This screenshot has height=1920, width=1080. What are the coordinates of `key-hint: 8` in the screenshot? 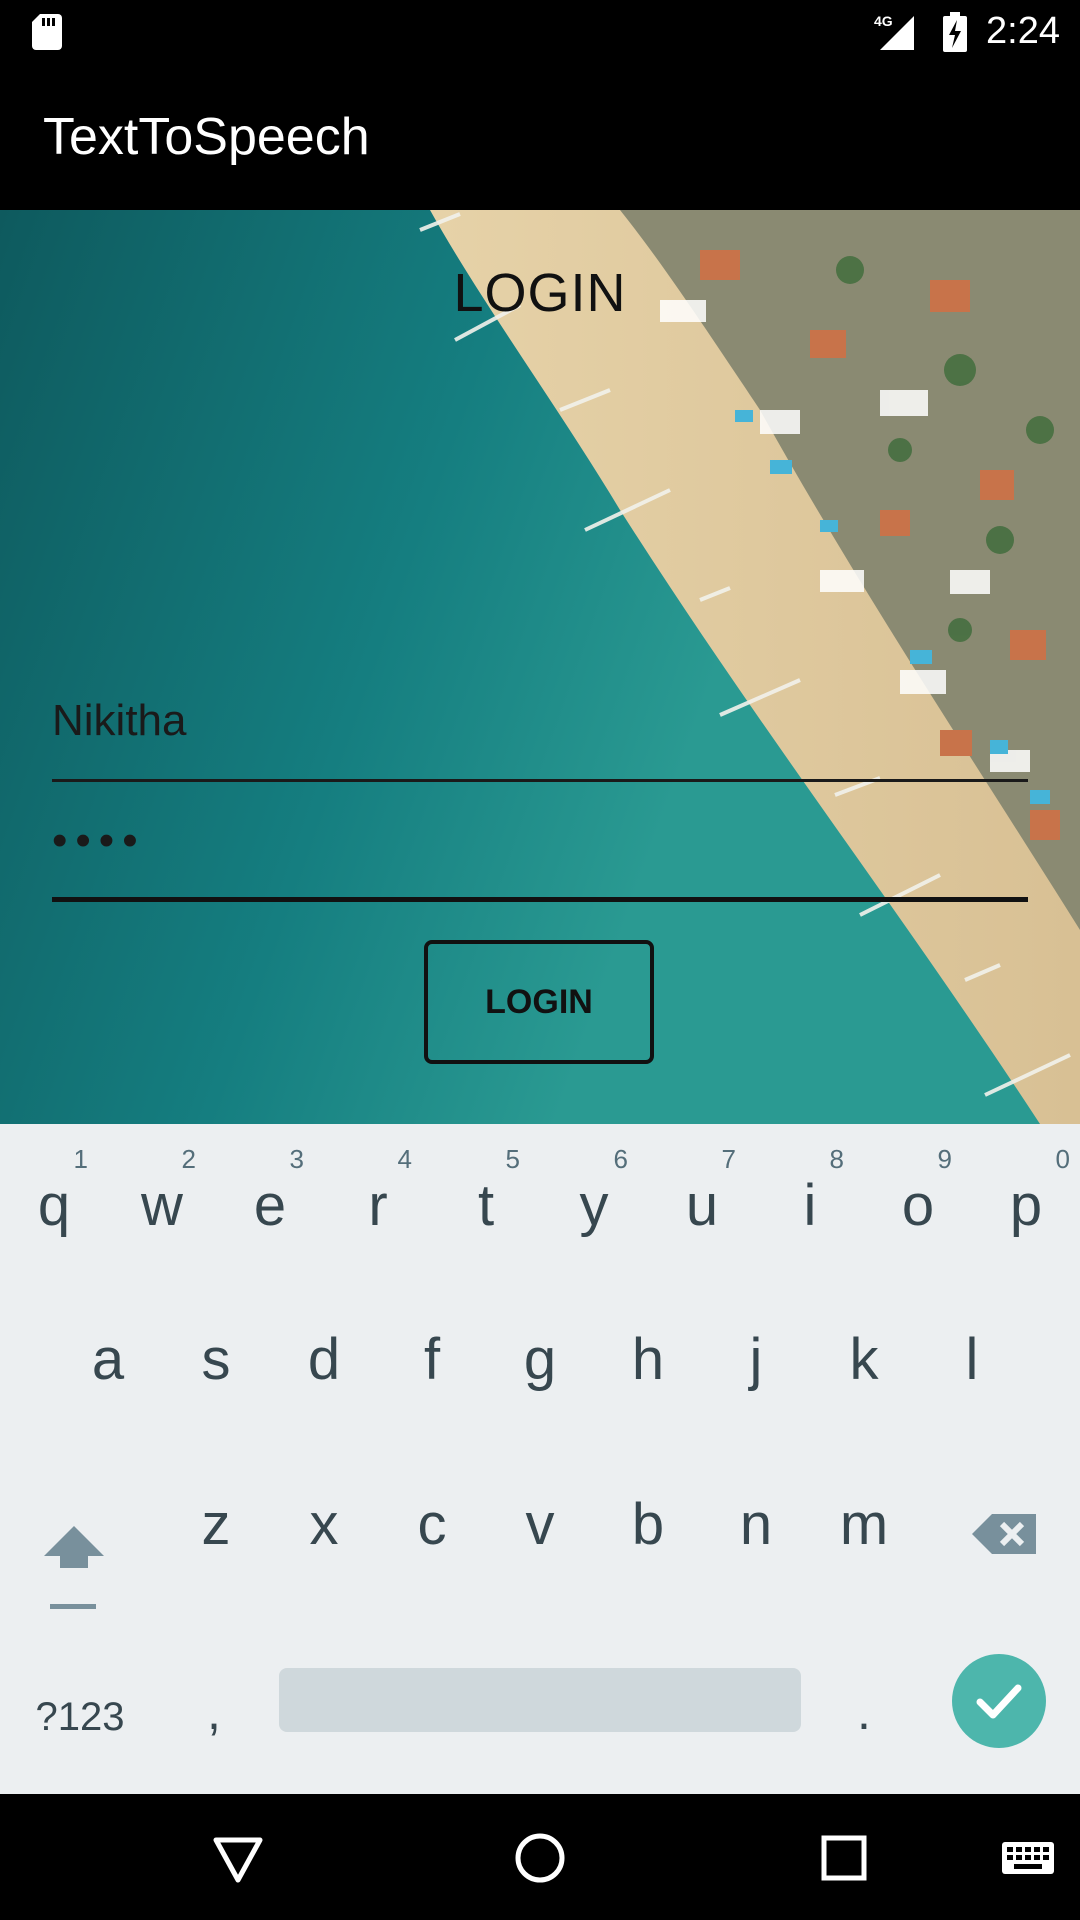 It's located at (836, 1159).